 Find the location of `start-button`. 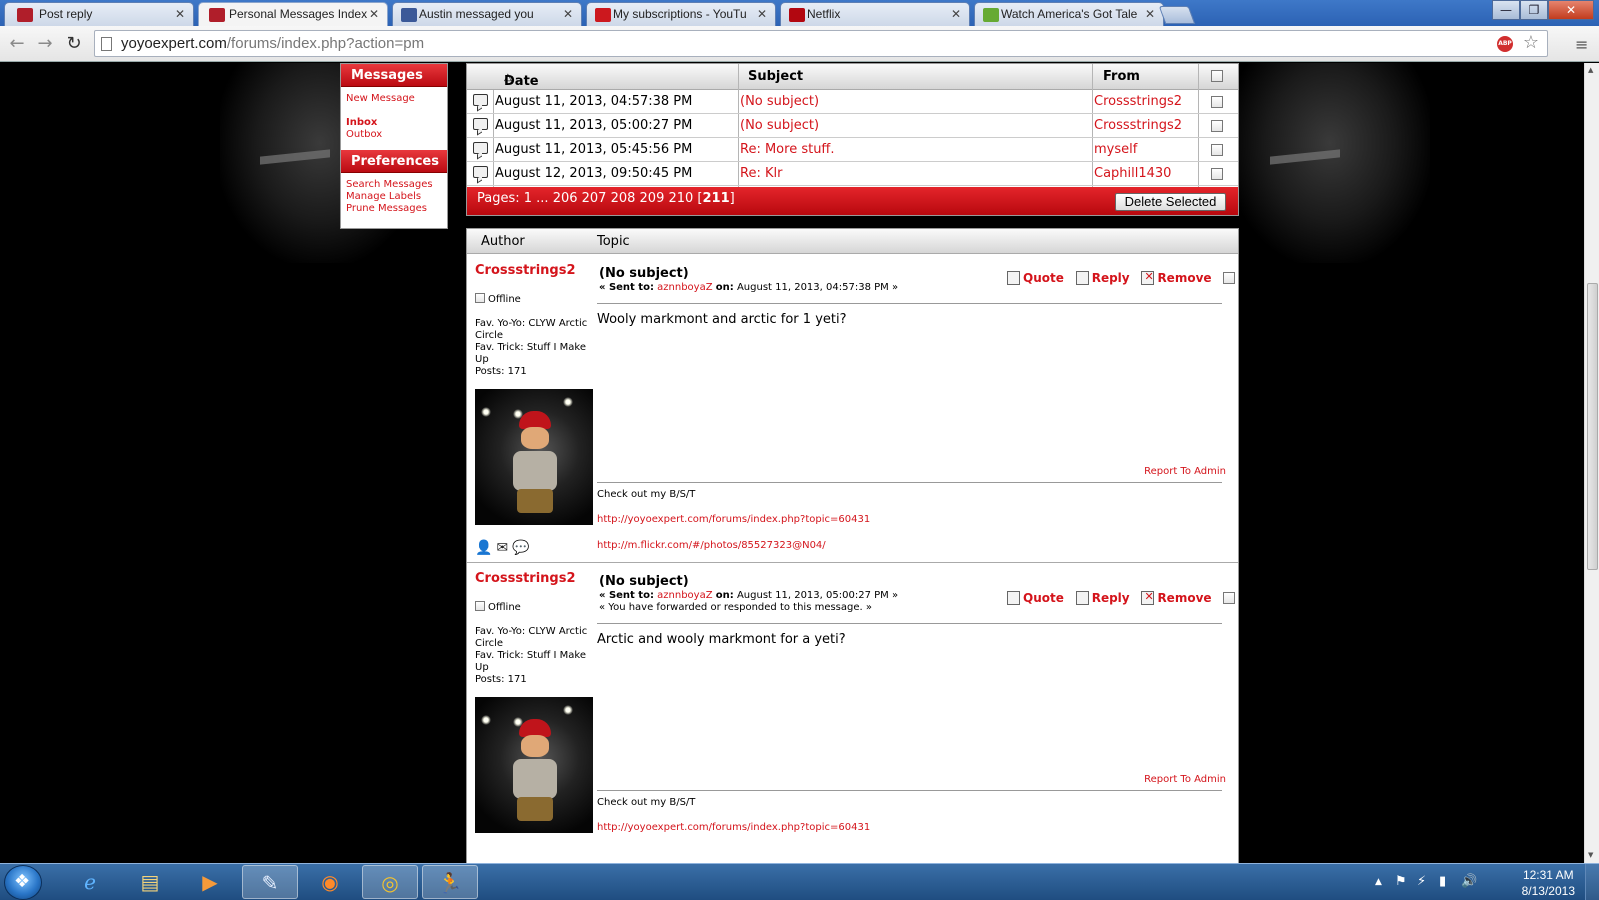

start-button is located at coordinates (23, 882).